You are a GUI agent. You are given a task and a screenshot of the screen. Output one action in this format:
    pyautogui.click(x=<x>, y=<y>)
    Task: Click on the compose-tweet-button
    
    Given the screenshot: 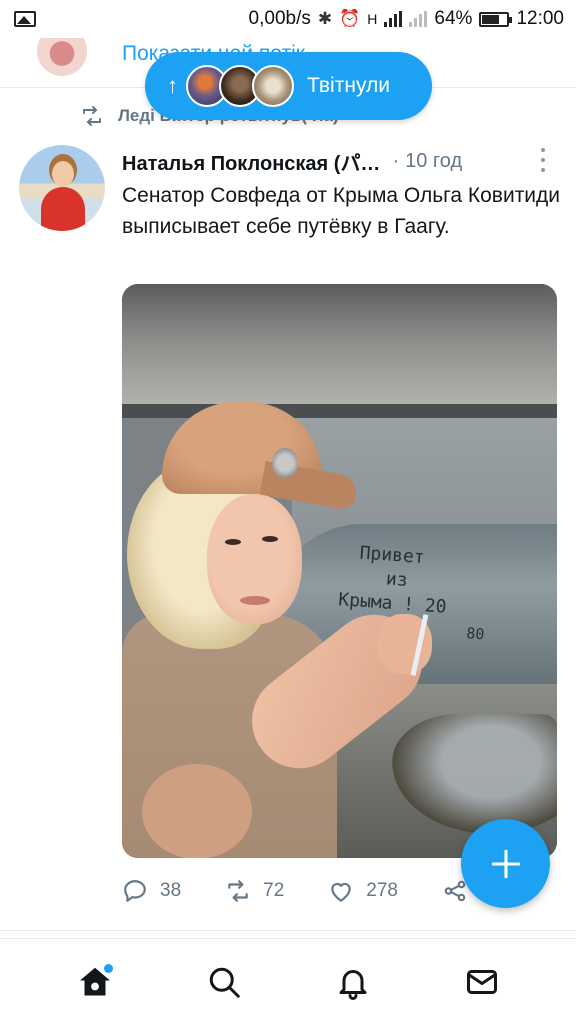 What is the action you would take?
    pyautogui.click(x=505, y=863)
    